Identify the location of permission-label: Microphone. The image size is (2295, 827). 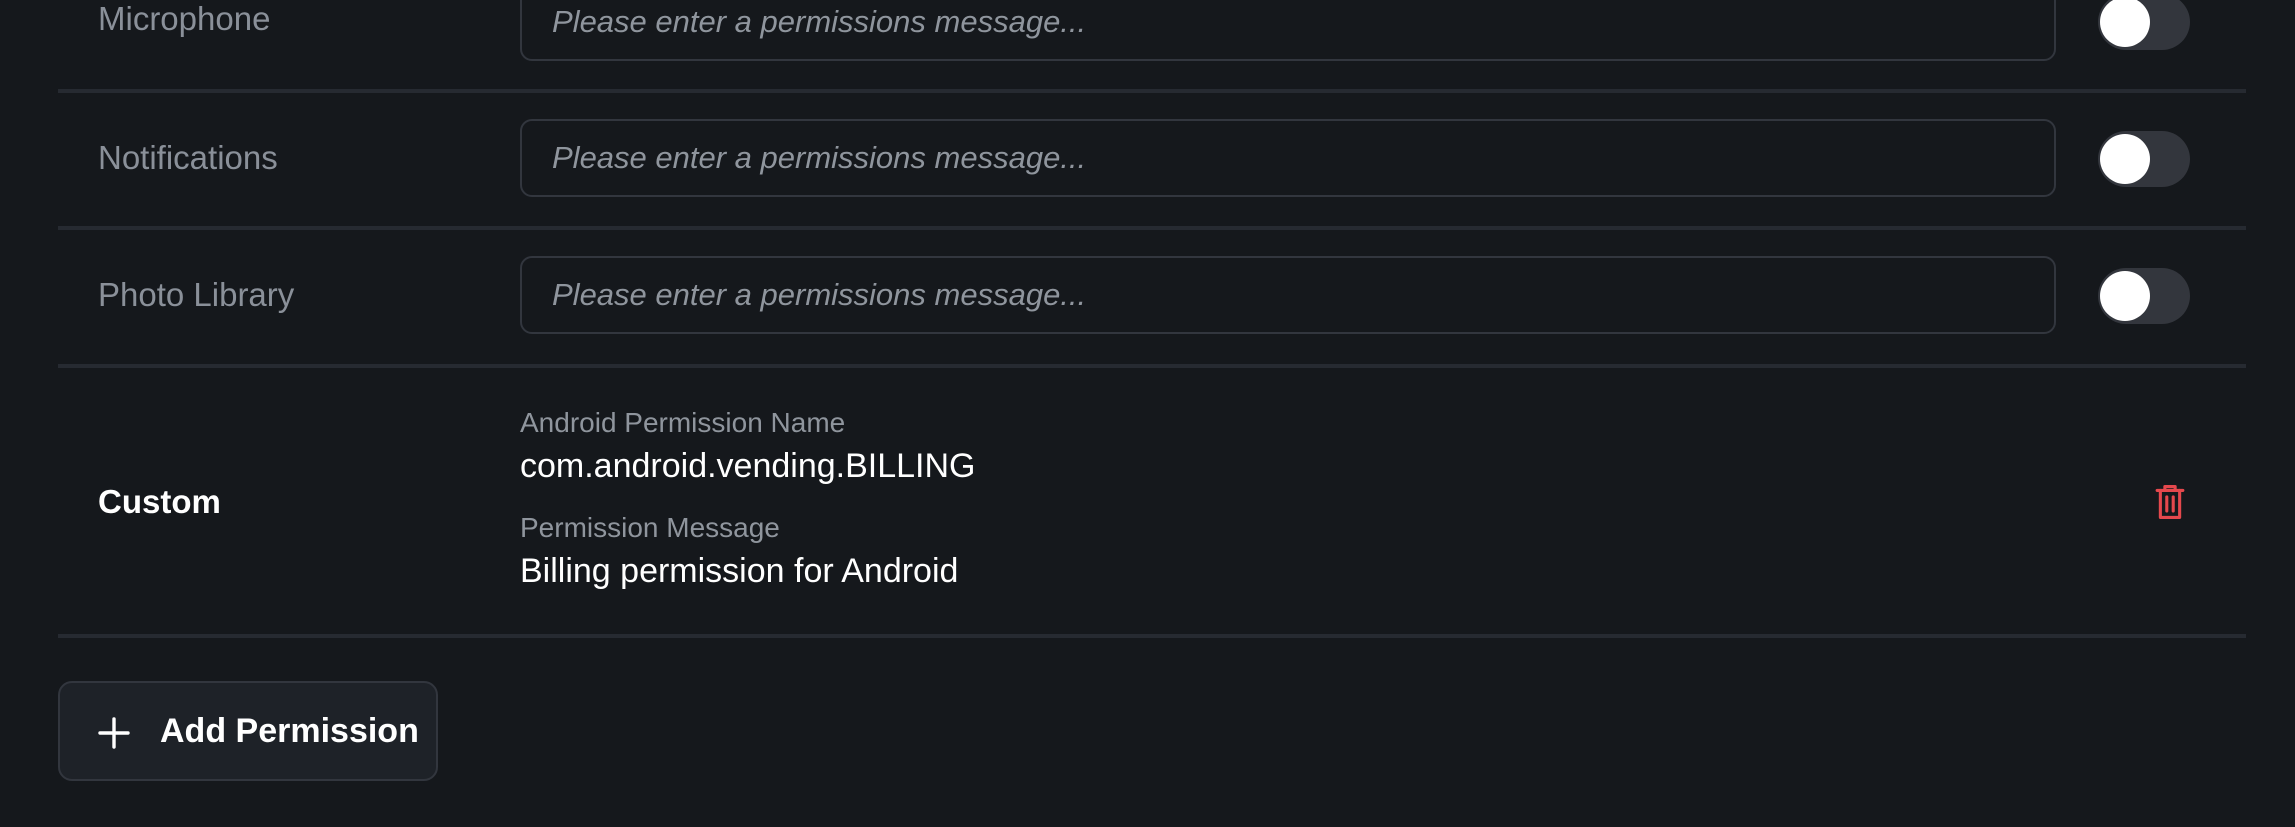
(184, 18).